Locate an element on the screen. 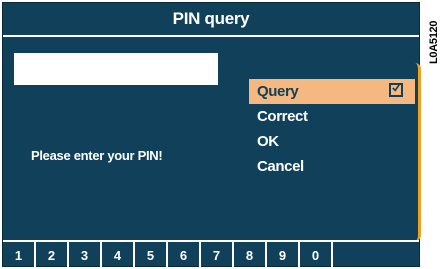 Image resolution: width=446 pixels, height=269 pixels. softkey-bar: 1 2 3 4 5 6 7 8 9 0 is located at coordinates (211, 254).